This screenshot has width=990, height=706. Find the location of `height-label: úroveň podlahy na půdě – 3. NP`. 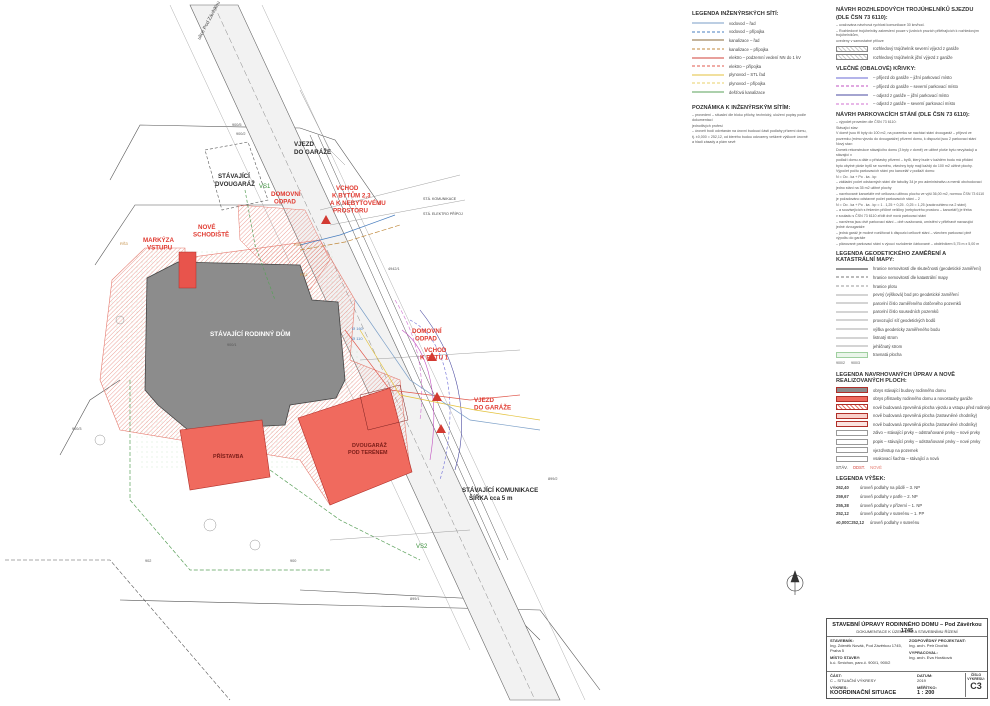

height-label: úroveň podlahy na půdě – 3. NP is located at coordinates (890, 488).